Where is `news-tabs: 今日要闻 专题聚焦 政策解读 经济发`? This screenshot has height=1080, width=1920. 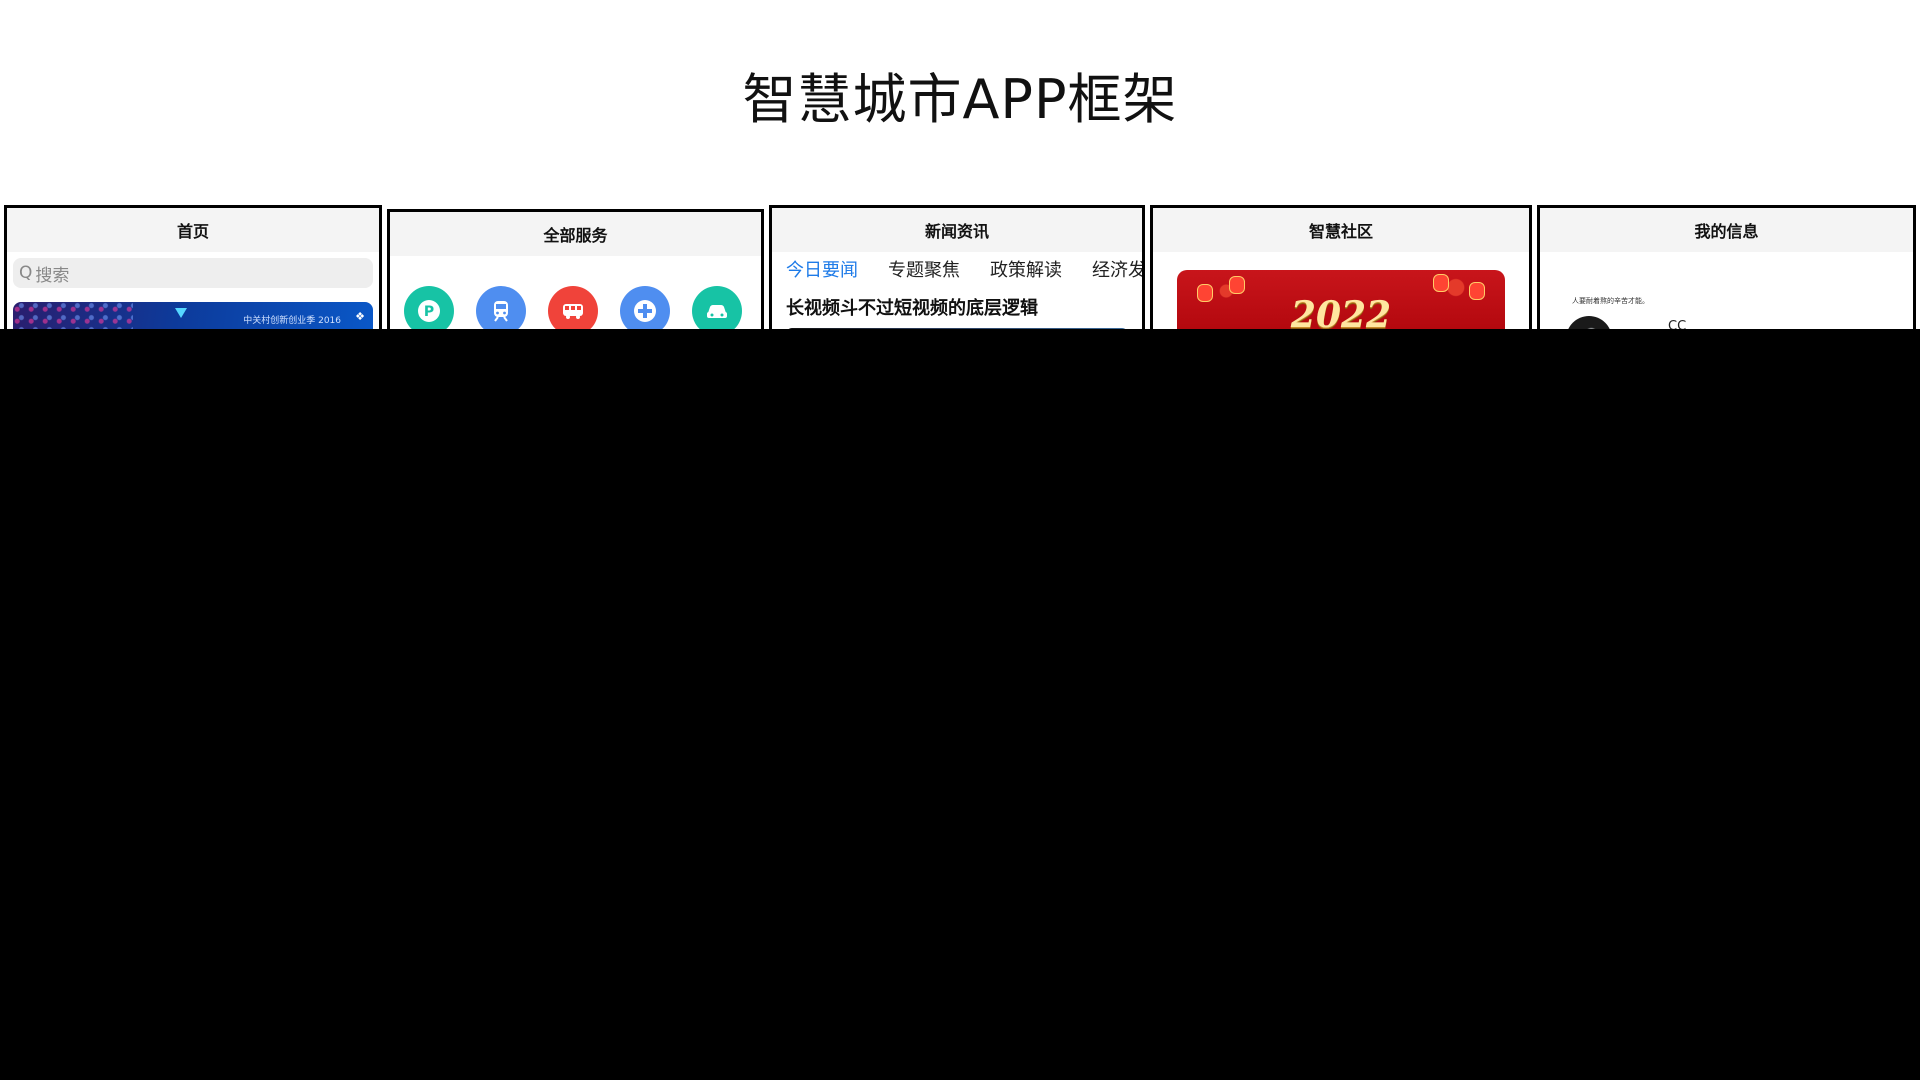 news-tabs: 今日要闻 专题聚焦 政策解读 经济发 is located at coordinates (957, 269).